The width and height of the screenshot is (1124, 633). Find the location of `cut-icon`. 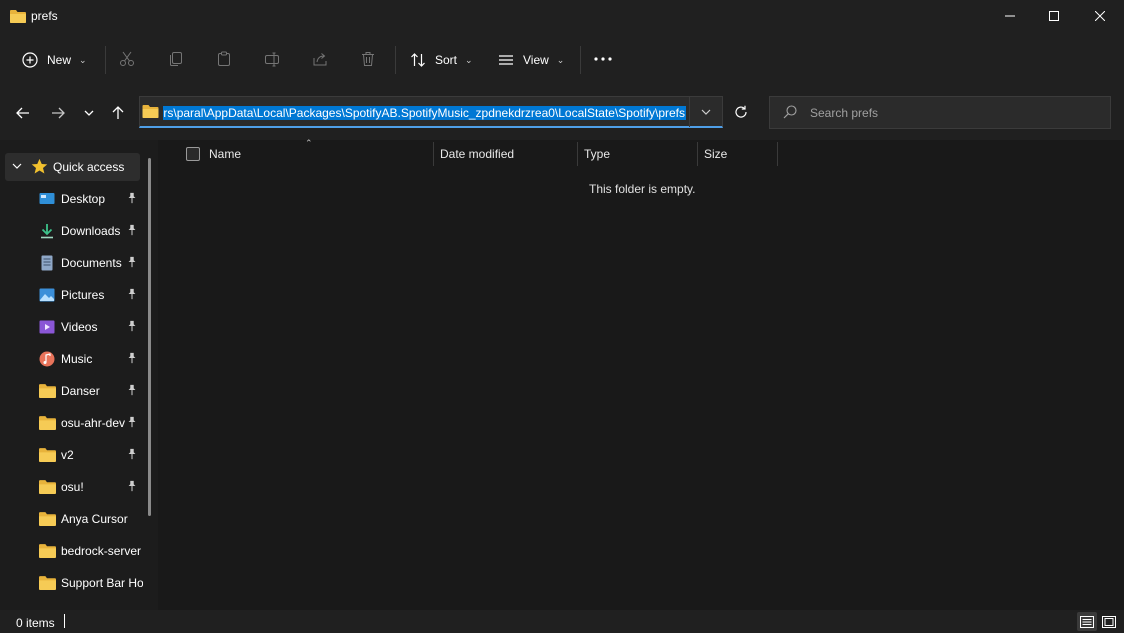

cut-icon is located at coordinates (127, 59).